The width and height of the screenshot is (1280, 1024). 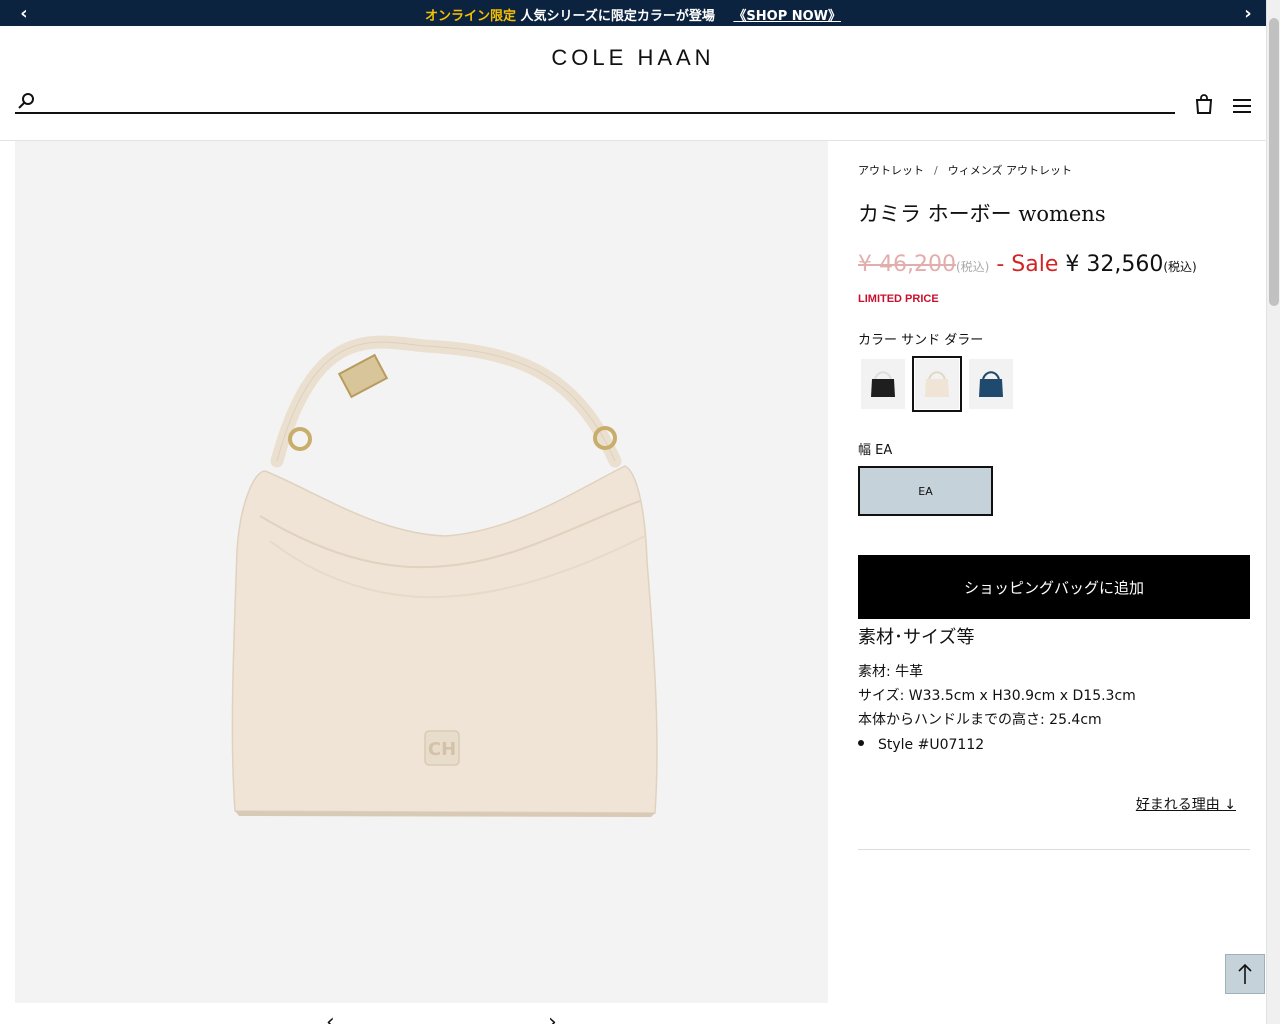 I want to click on breadcrumb: アウトレット / ウィメンズ アウトレット, so click(x=965, y=170).